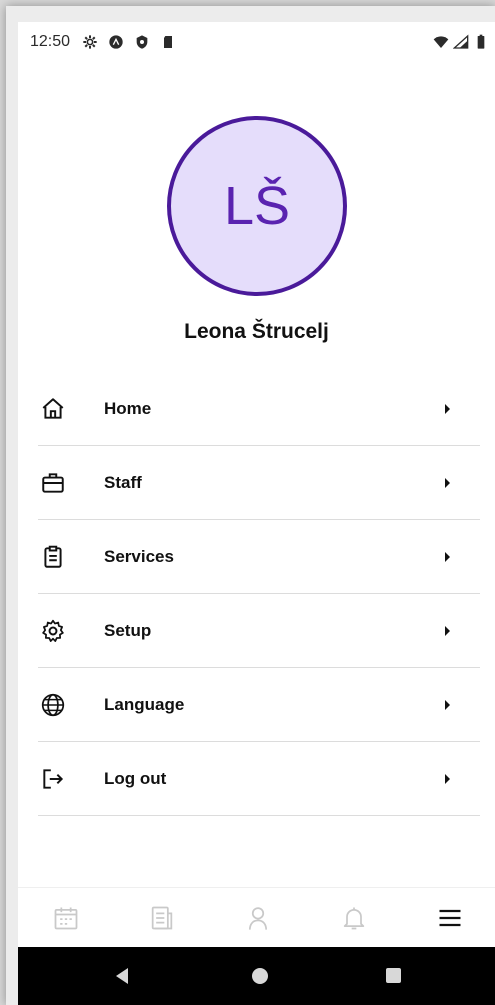 The height and width of the screenshot is (1005, 495). What do you see at coordinates (53, 556) in the screenshot?
I see `clipboard-icon` at bounding box center [53, 556].